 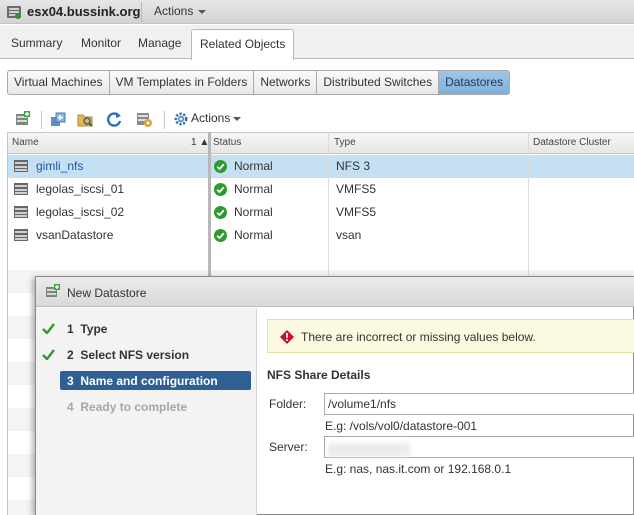 What do you see at coordinates (59, 82) in the screenshot?
I see `subtab-virtual-machines: Virtual Machines` at bounding box center [59, 82].